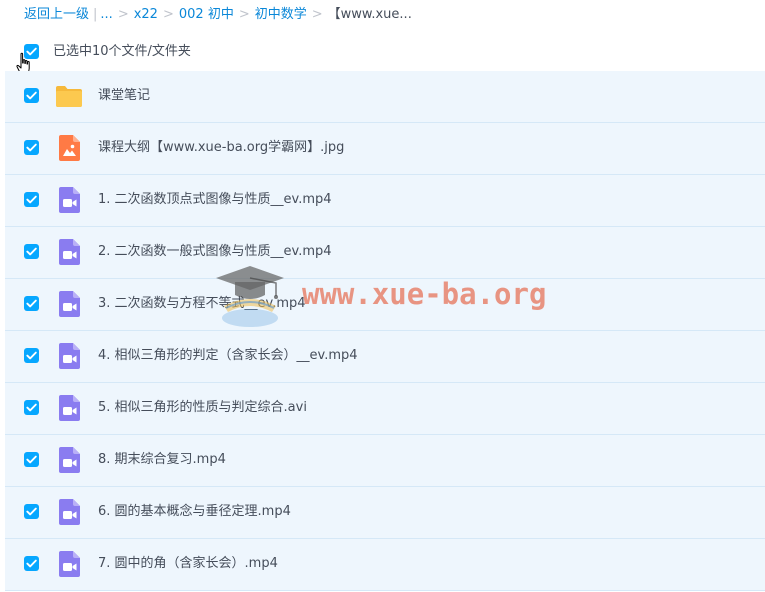  What do you see at coordinates (385, 149) in the screenshot?
I see `file-row: 课程大纲【www.xue-ba.org学霸网】.jpg` at bounding box center [385, 149].